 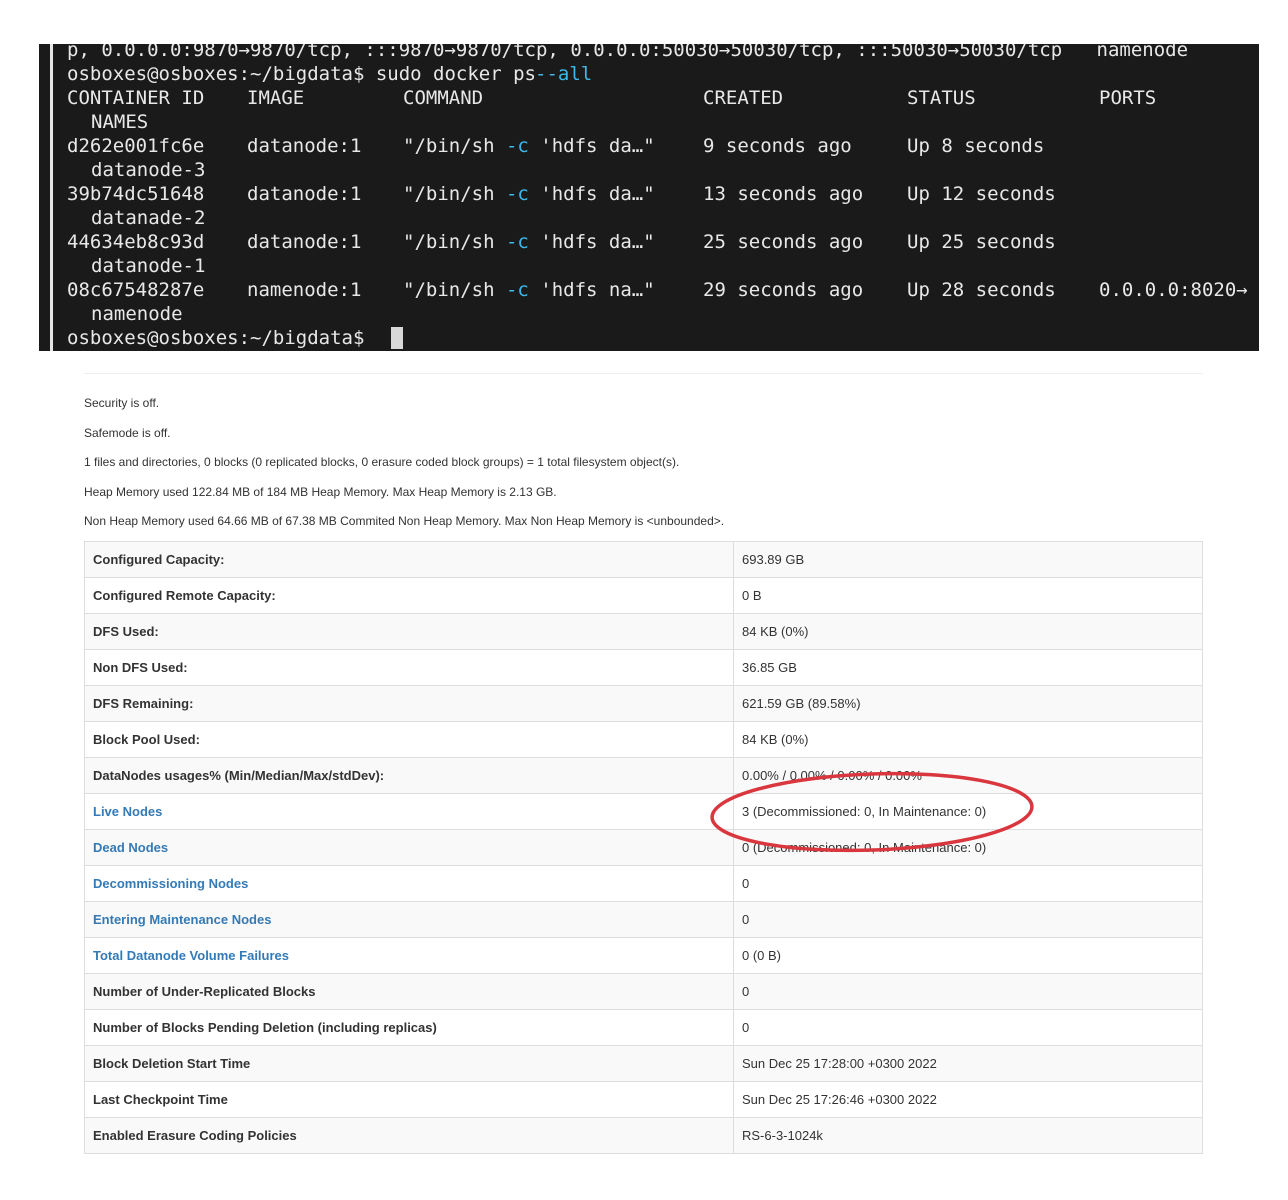 What do you see at coordinates (968, 667) in the screenshot?
I see `row-value: 36.85 GB` at bounding box center [968, 667].